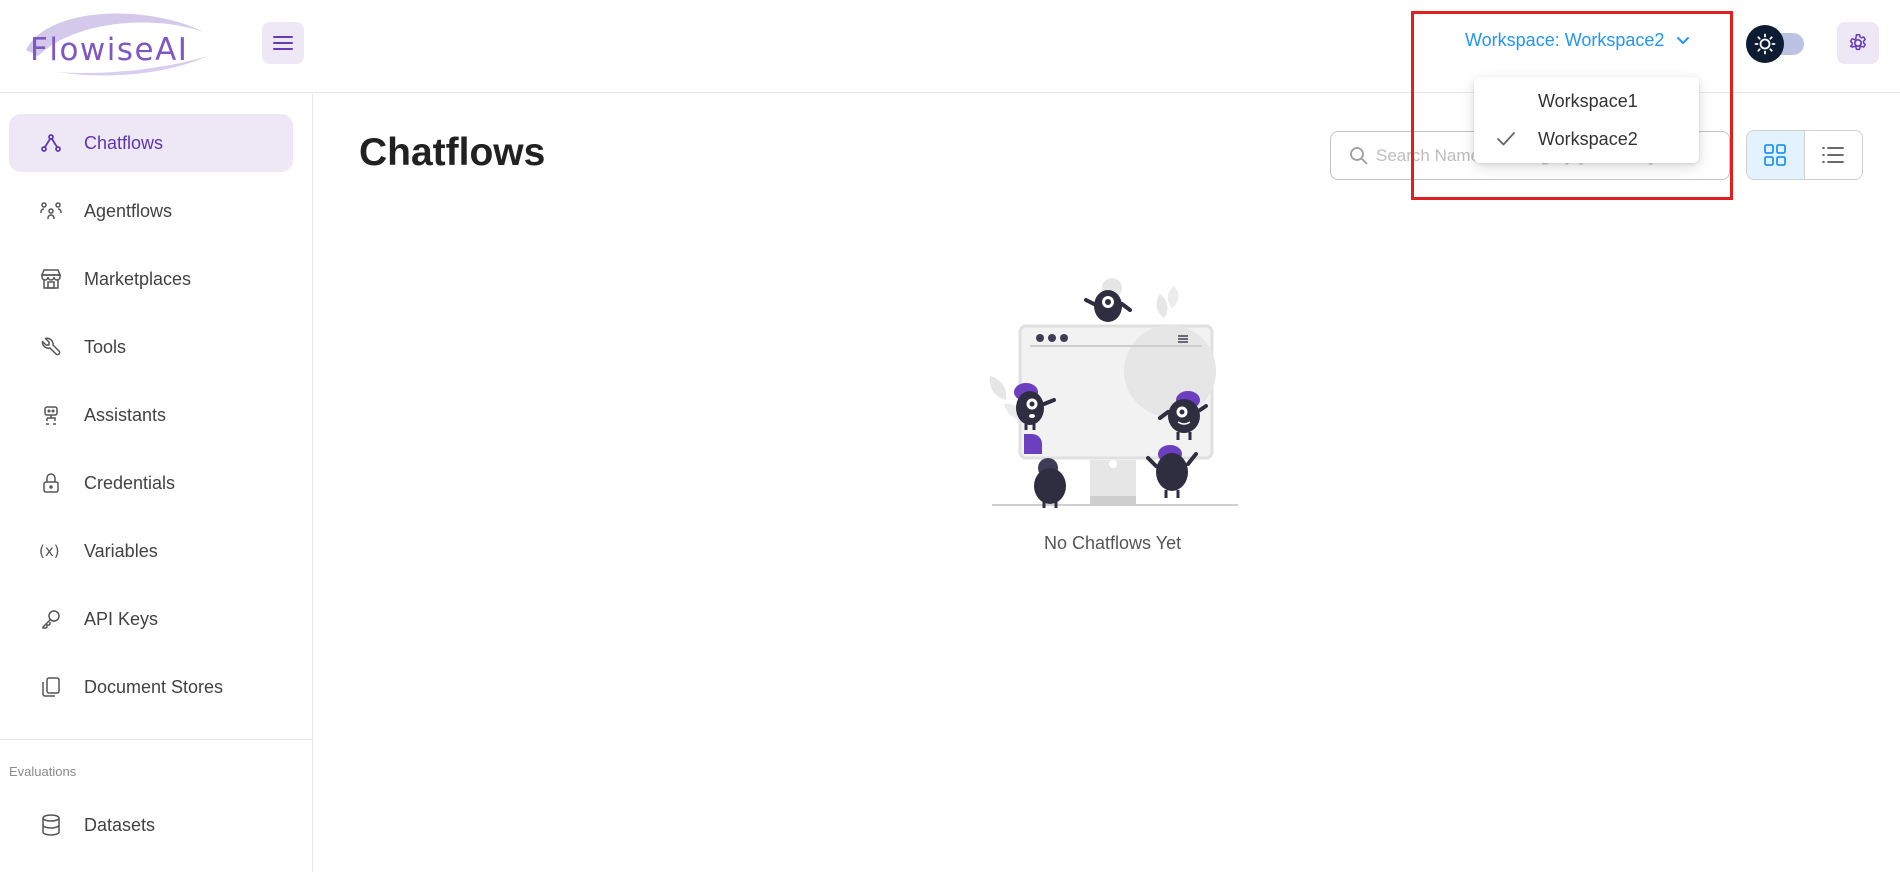 Image resolution: width=1900 pixels, height=872 pixels. I want to click on agentflows-icon, so click(51, 210).